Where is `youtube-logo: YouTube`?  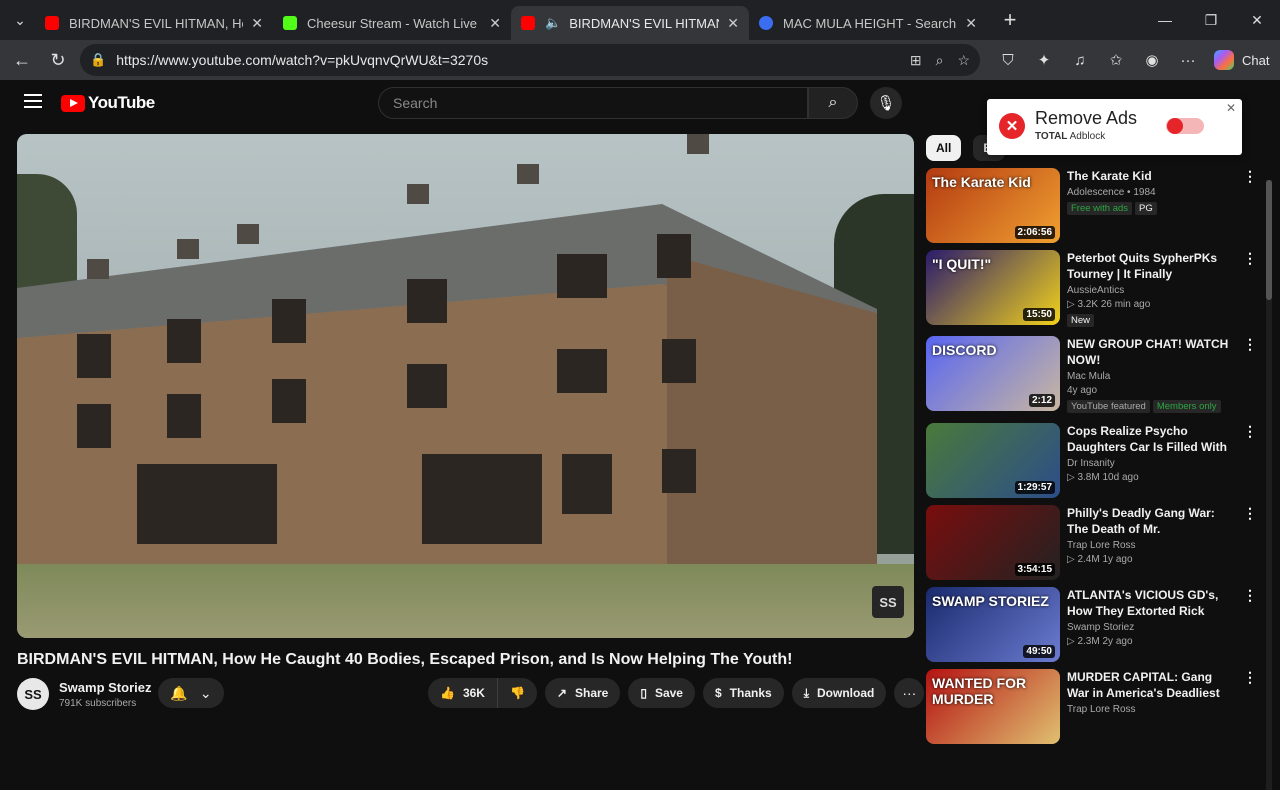
youtube-logo: YouTube is located at coordinates (108, 103).